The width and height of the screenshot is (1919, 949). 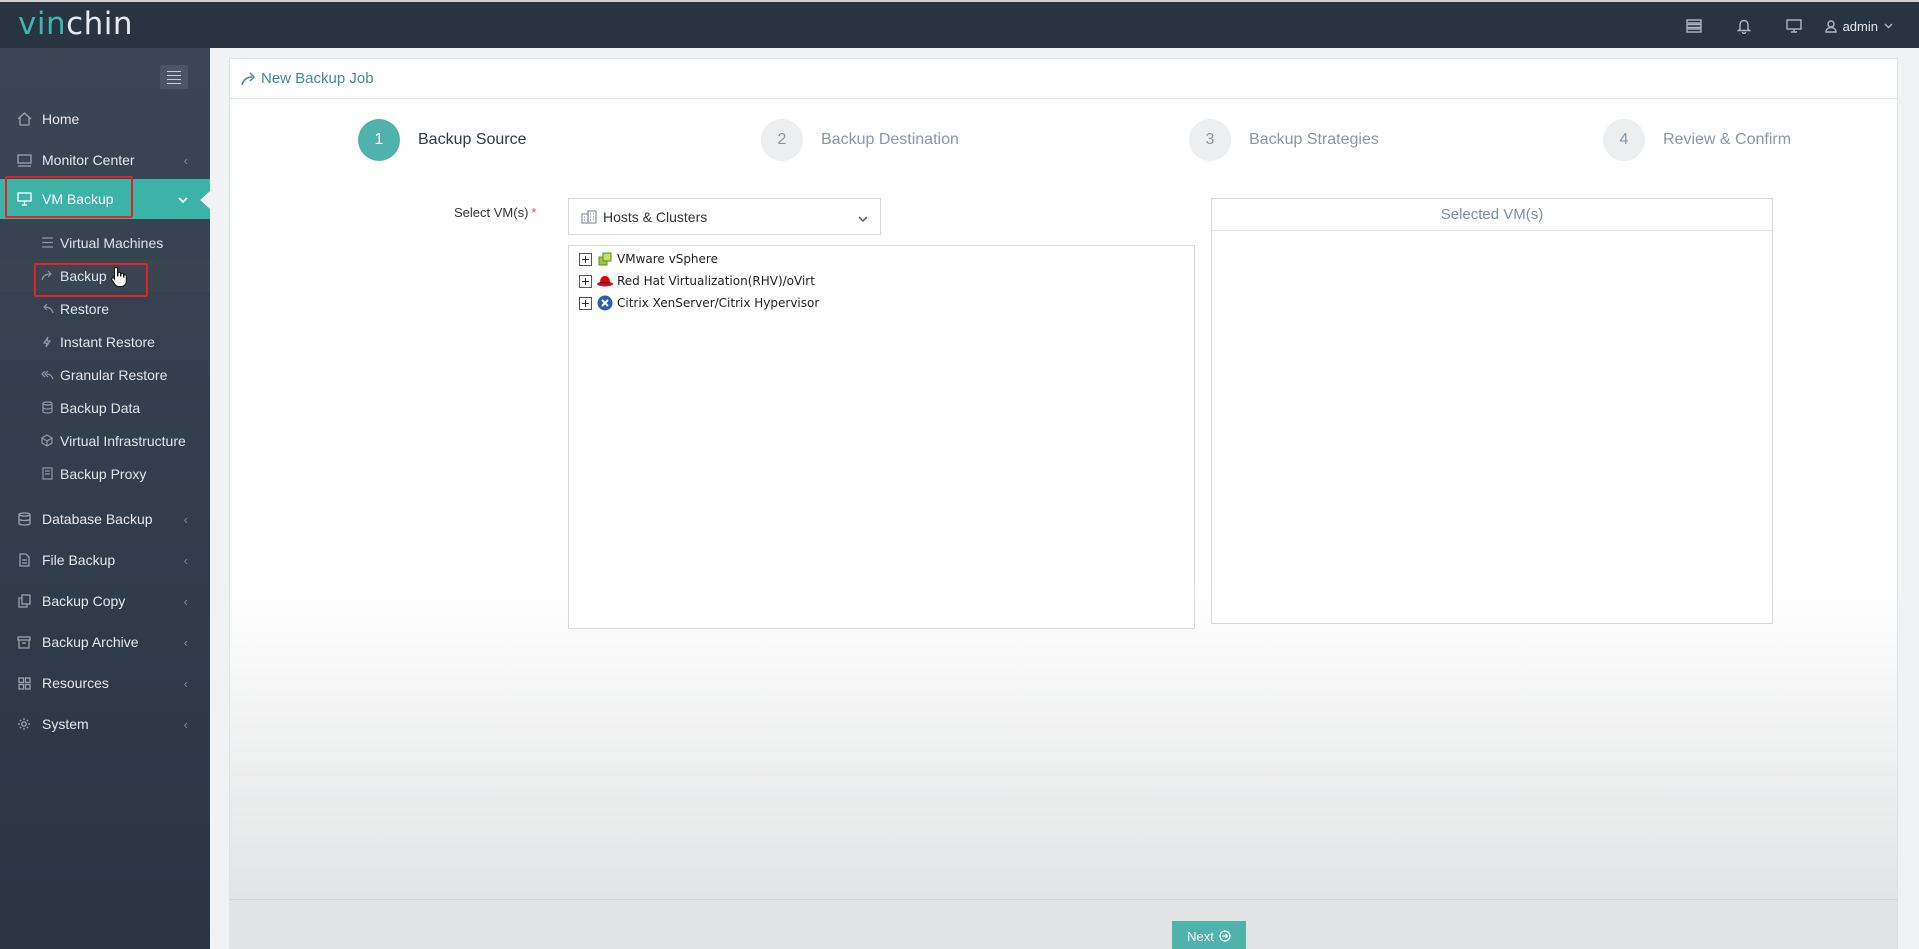 What do you see at coordinates (75, 683) in the screenshot?
I see `sidebar-item-label: Resources` at bounding box center [75, 683].